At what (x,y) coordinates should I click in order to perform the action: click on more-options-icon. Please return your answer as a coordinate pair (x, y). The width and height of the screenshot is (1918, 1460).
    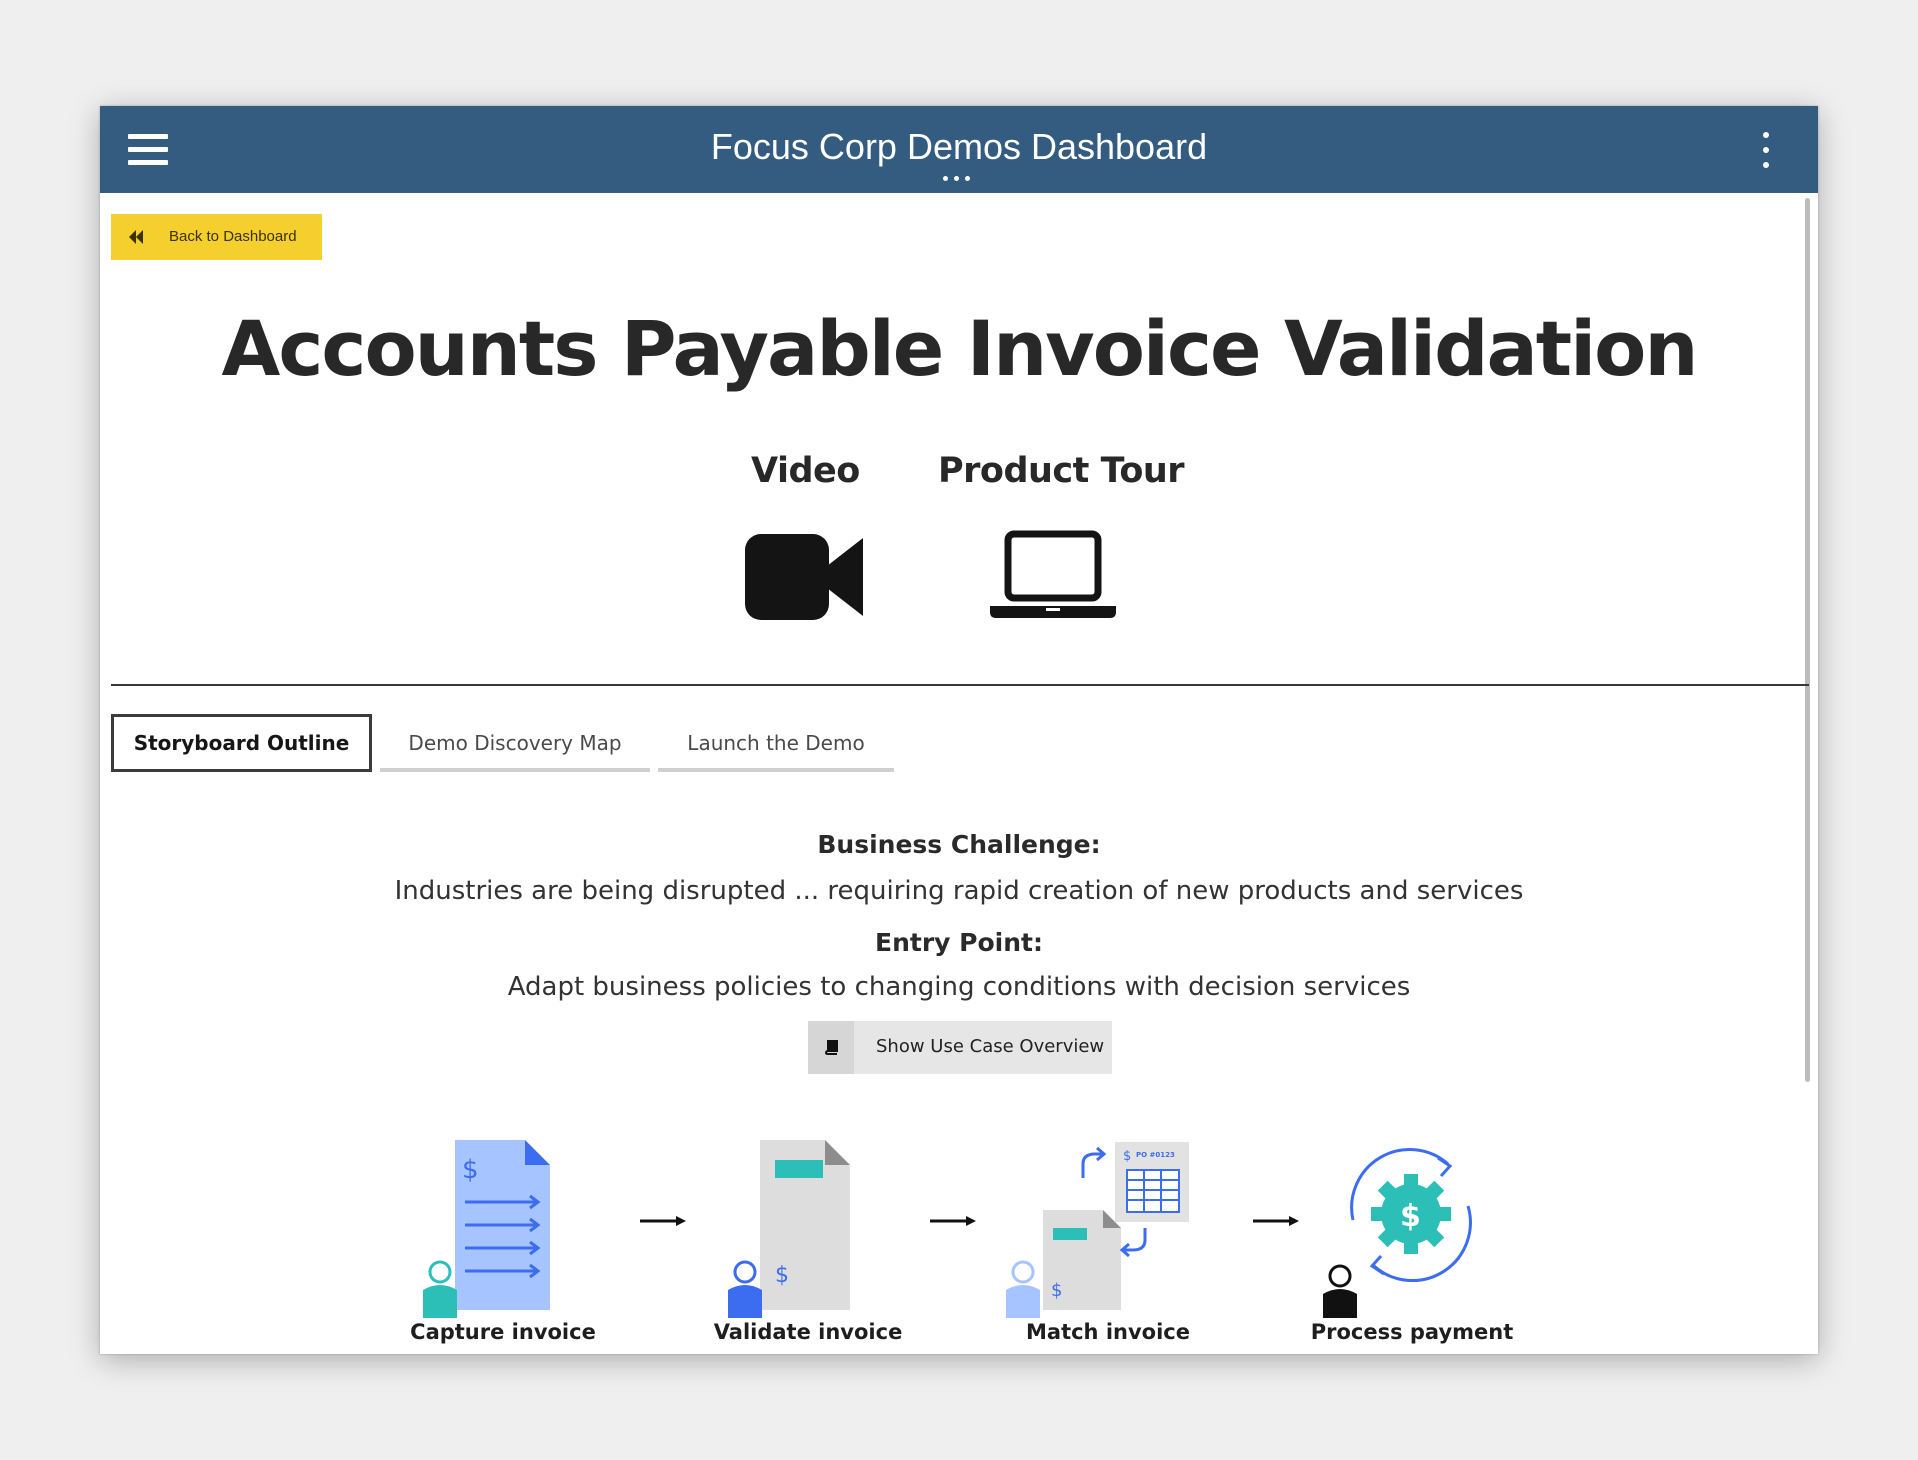
    Looking at the image, I should click on (1766, 151).